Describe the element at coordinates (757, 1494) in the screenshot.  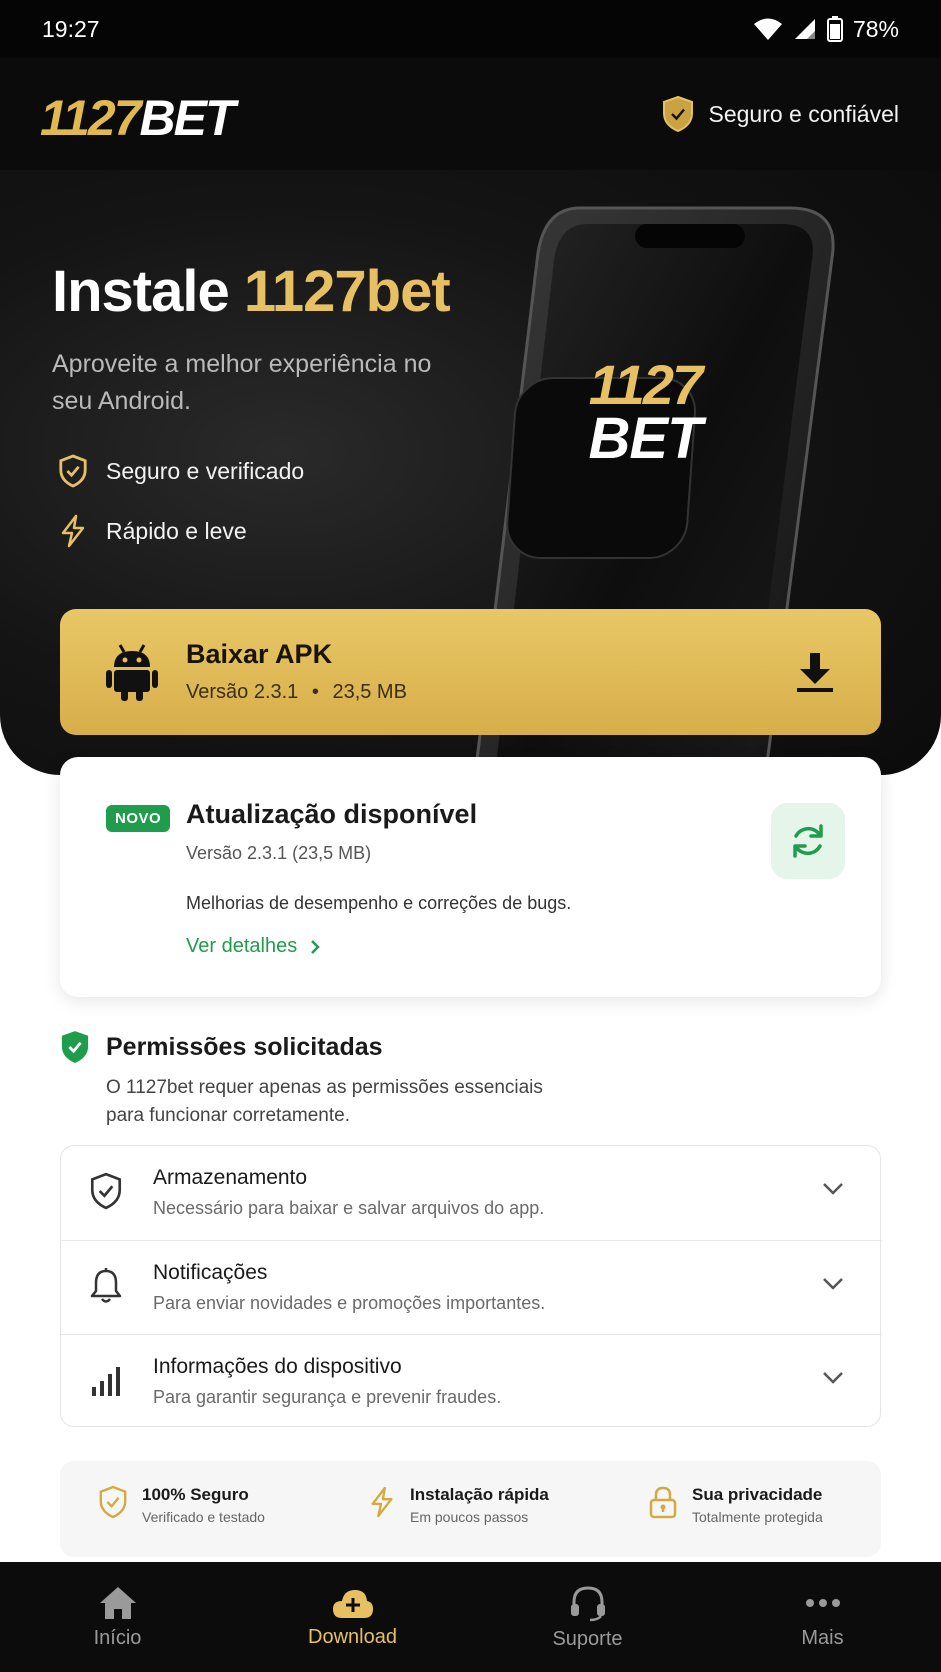
I see `trust-item-title: Sua privacidade` at that location.